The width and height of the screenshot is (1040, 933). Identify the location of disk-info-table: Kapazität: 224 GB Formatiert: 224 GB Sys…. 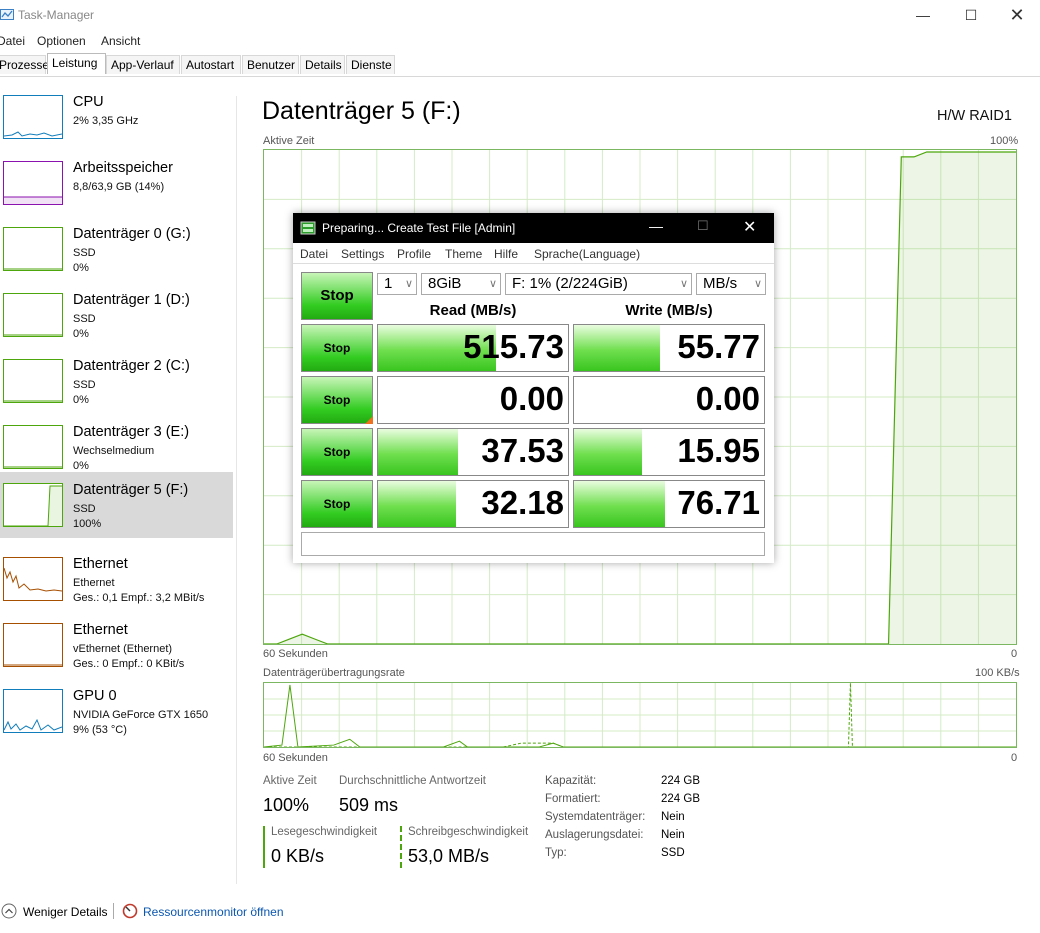
(645, 821).